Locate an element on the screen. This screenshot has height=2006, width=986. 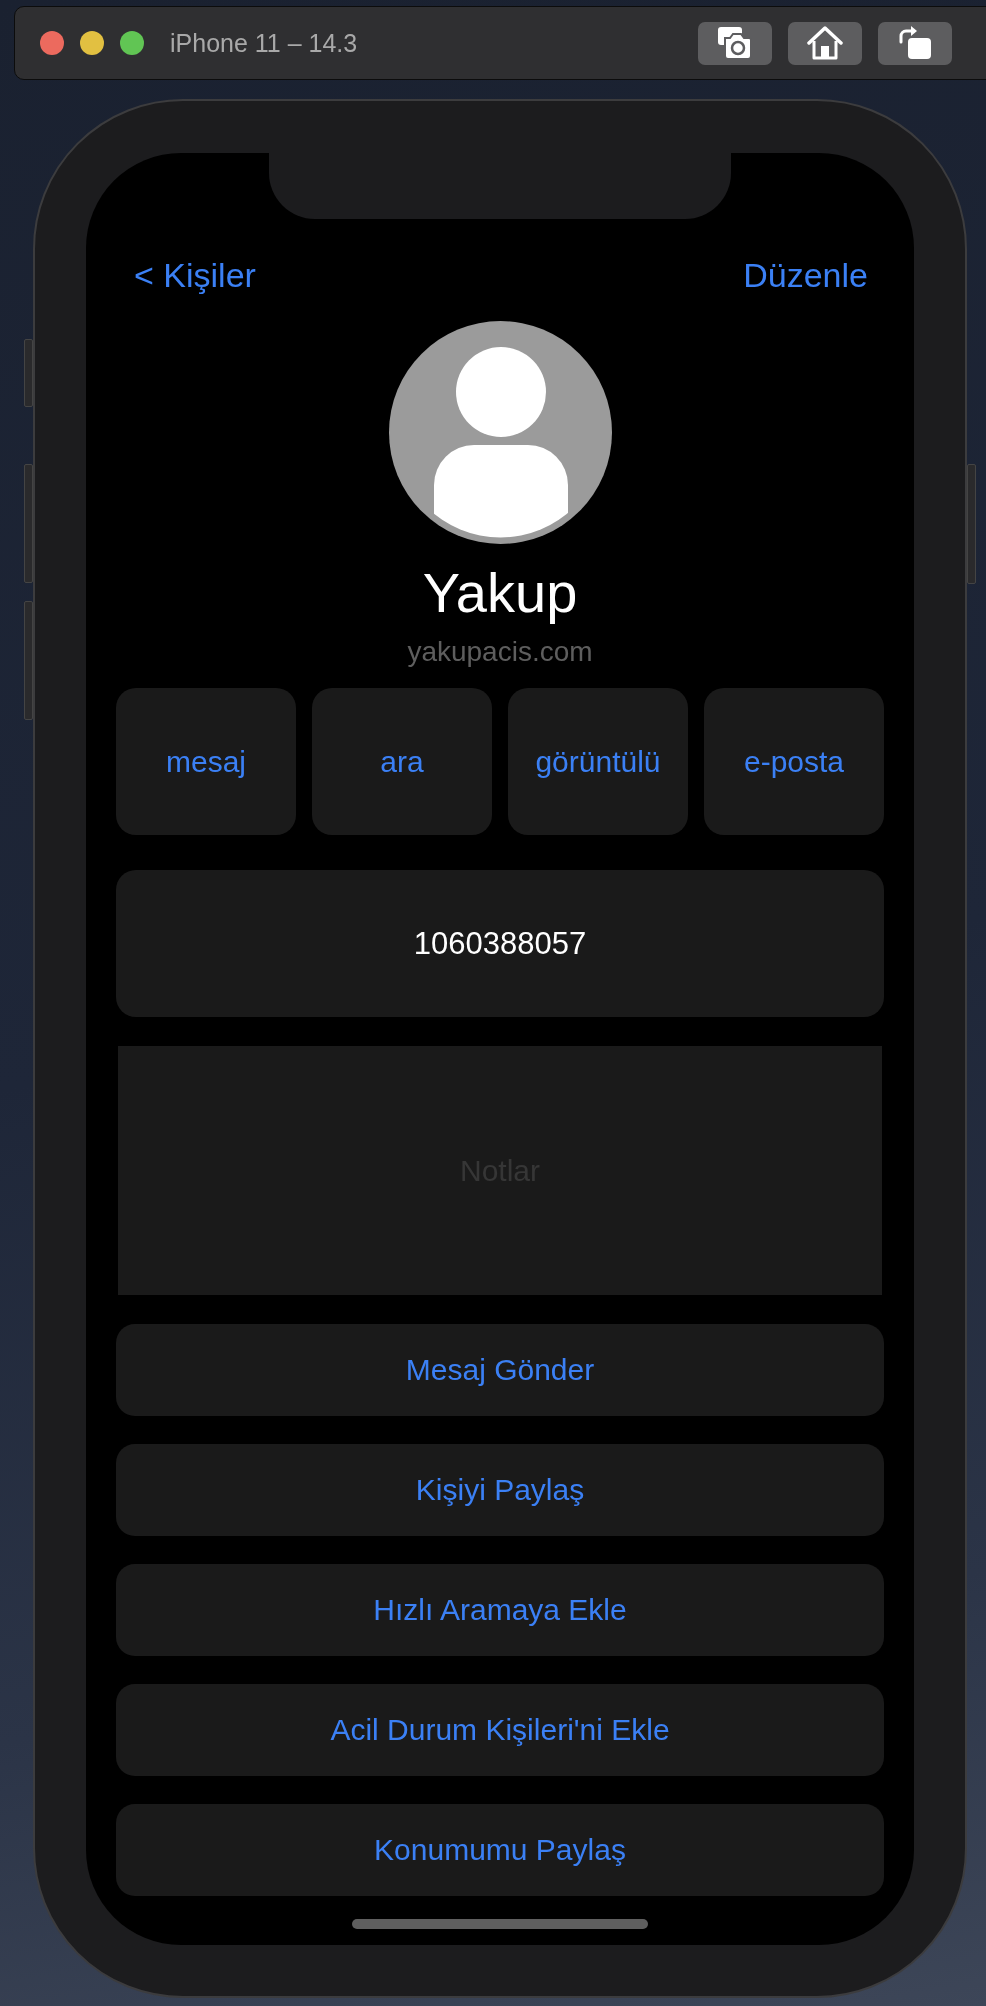
home-button is located at coordinates (825, 43).